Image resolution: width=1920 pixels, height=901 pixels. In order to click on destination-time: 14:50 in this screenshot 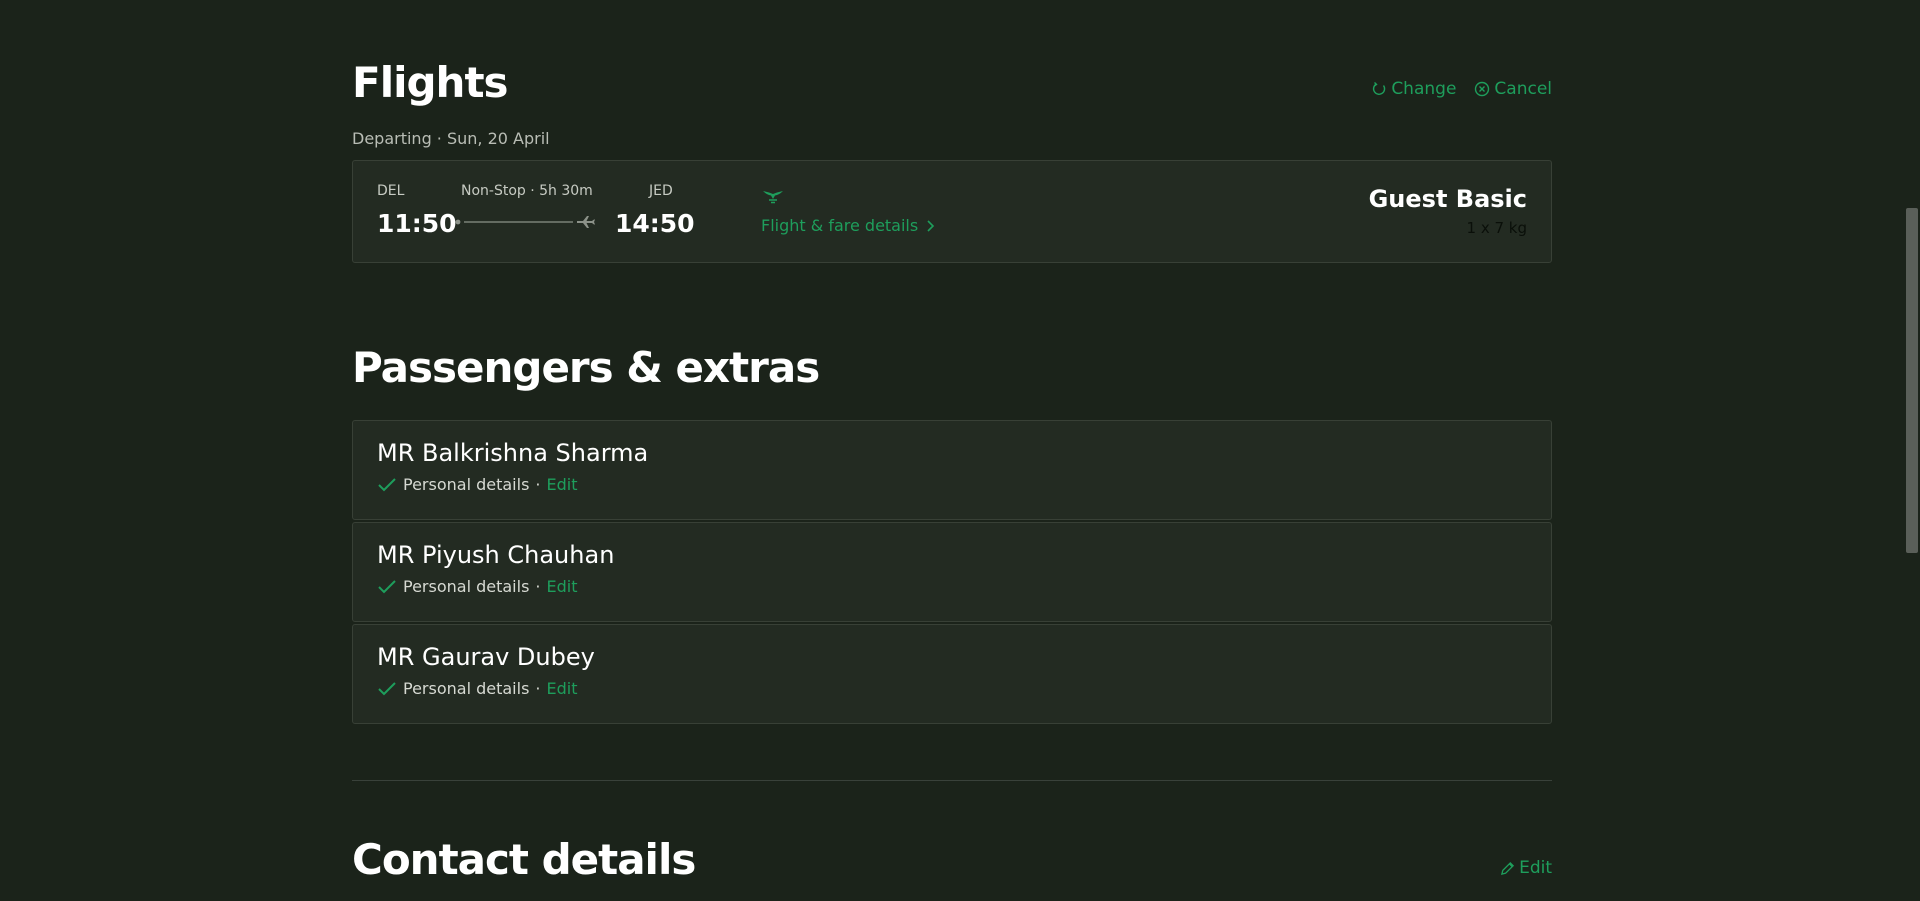, I will do `click(655, 223)`.